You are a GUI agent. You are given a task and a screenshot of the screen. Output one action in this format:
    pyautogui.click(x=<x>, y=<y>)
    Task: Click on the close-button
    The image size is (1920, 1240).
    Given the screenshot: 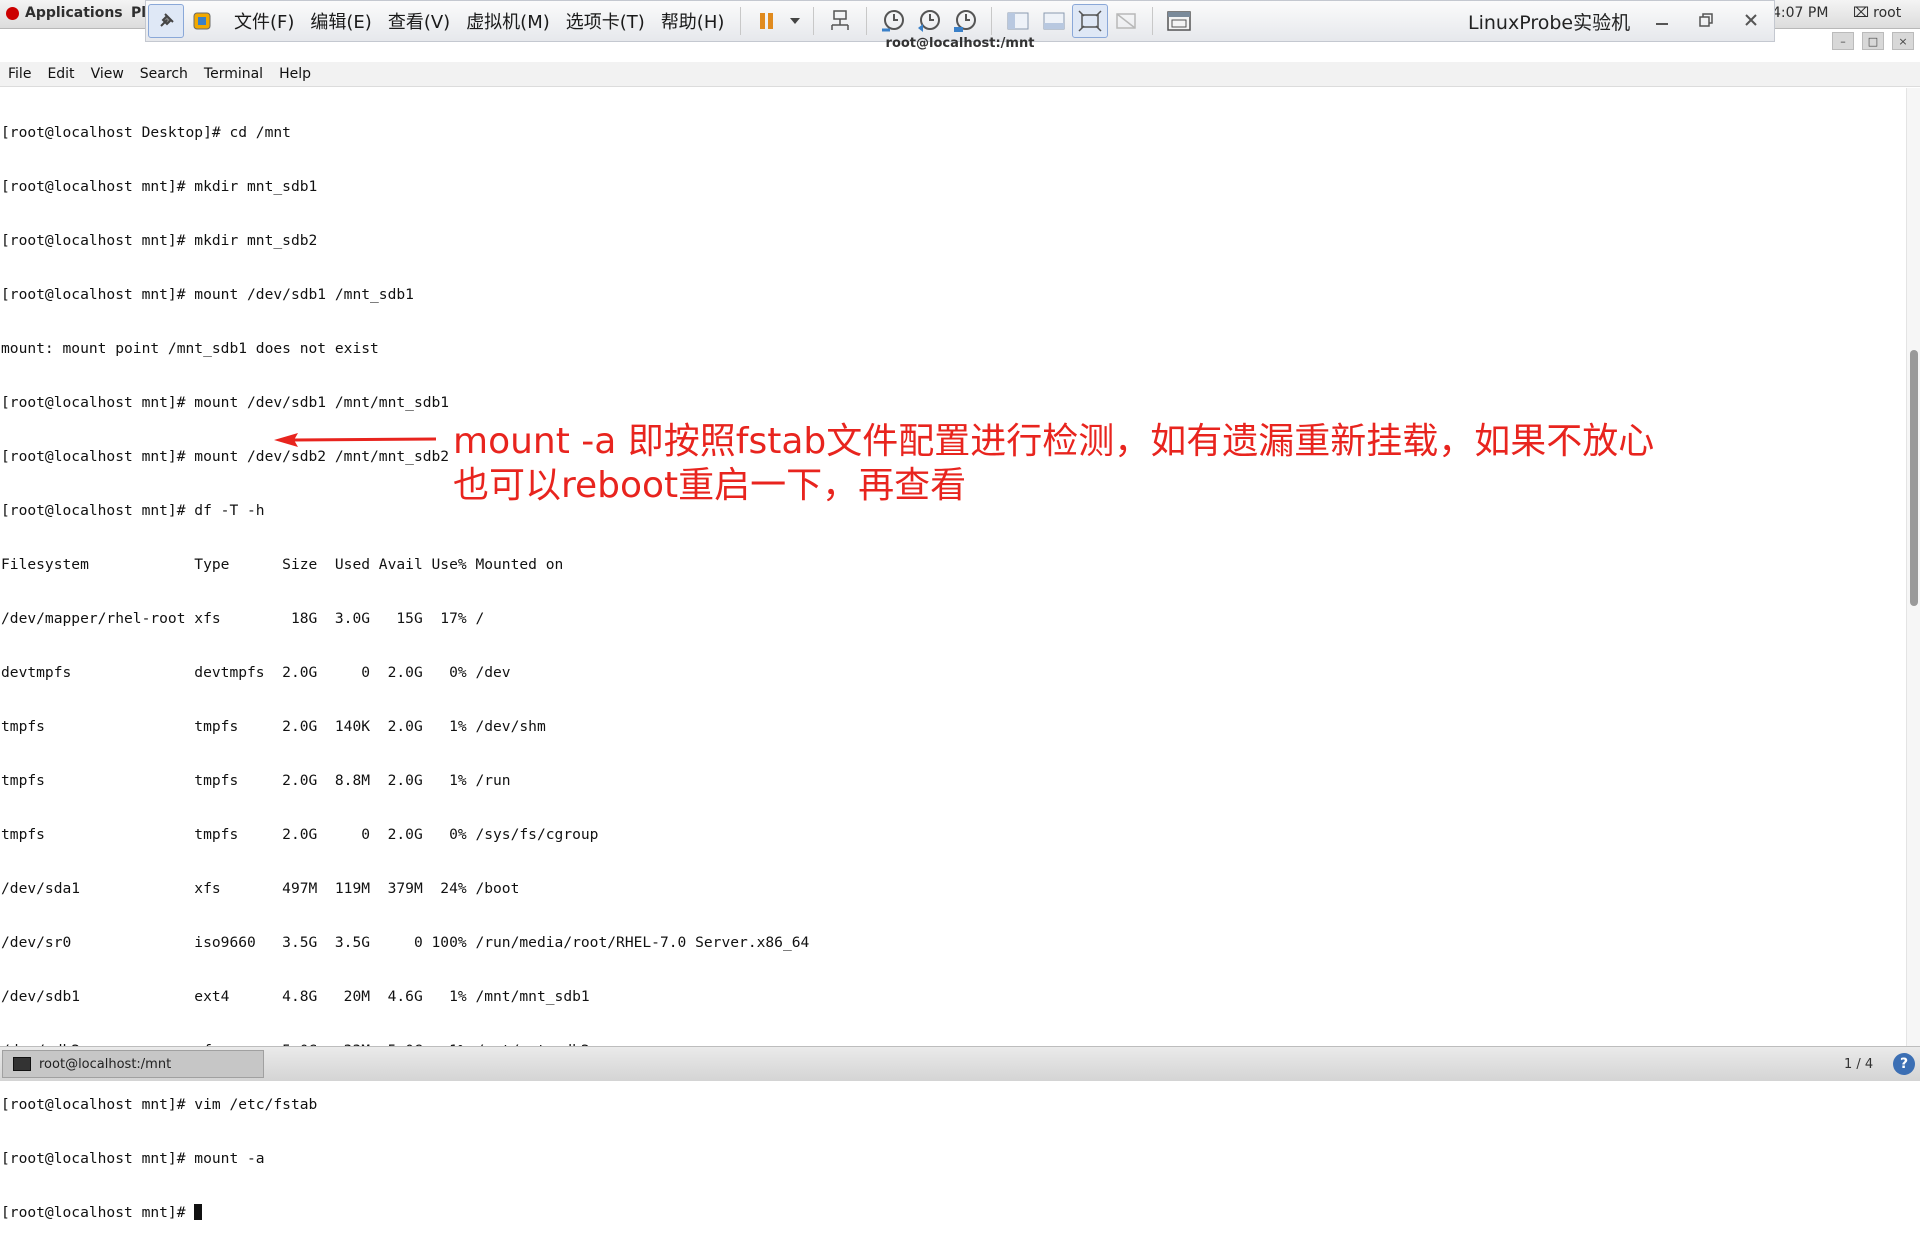 What is the action you would take?
    pyautogui.click(x=1751, y=20)
    